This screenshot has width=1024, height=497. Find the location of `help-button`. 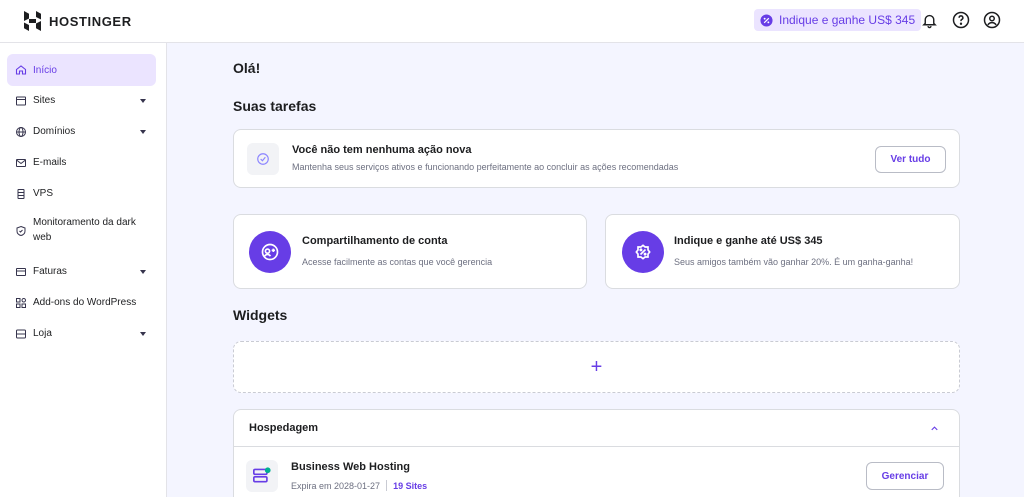

help-button is located at coordinates (961, 20).